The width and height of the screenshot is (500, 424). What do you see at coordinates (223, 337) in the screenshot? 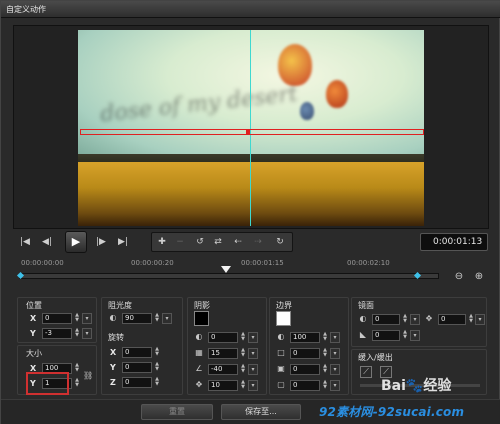
I see `shadow-field-1: 0` at bounding box center [223, 337].